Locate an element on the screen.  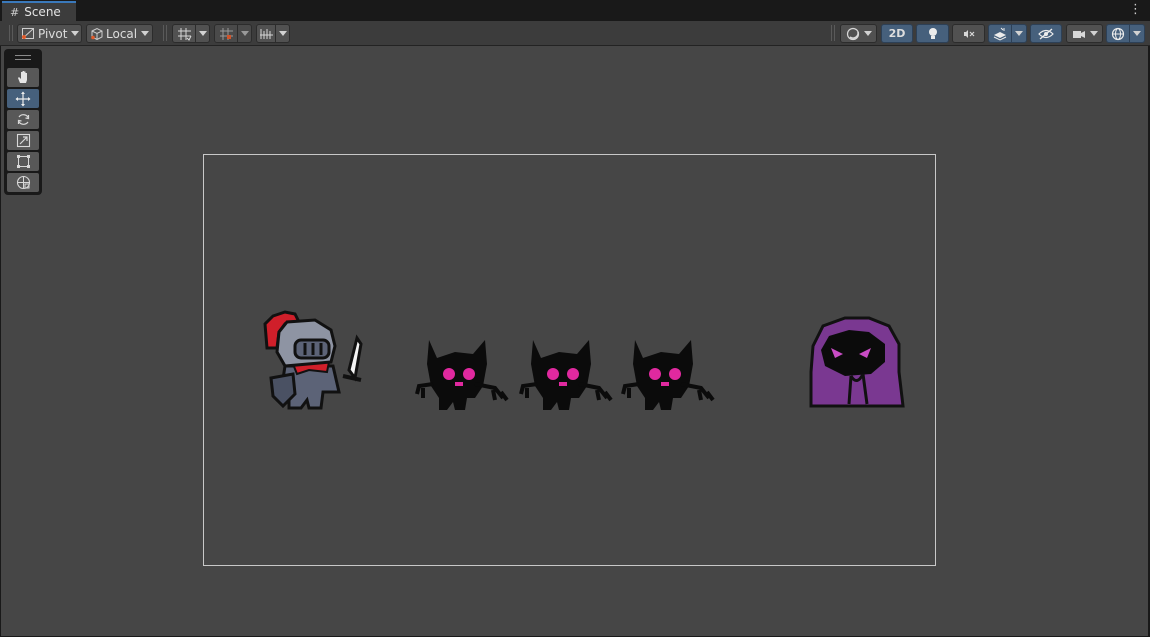
grid-visibility-toggle is located at coordinates (184, 33).